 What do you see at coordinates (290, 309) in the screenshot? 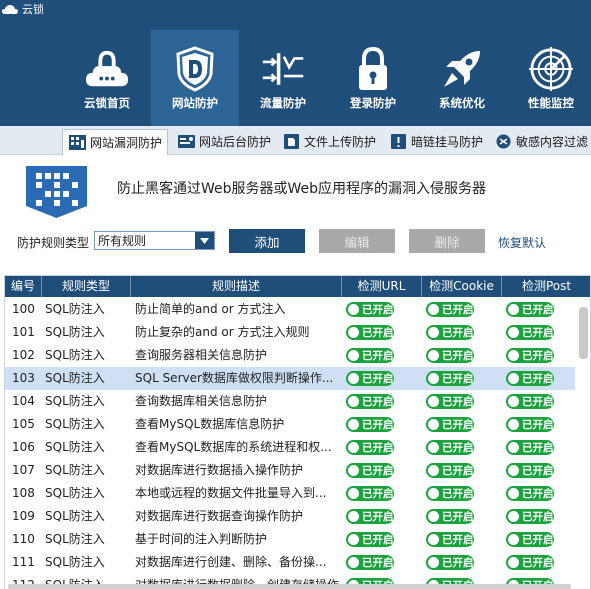
I see `table-row: 100 SQL防注入 防止简单的and or 方式注入 已开启 已开启 已开启` at bounding box center [290, 309].